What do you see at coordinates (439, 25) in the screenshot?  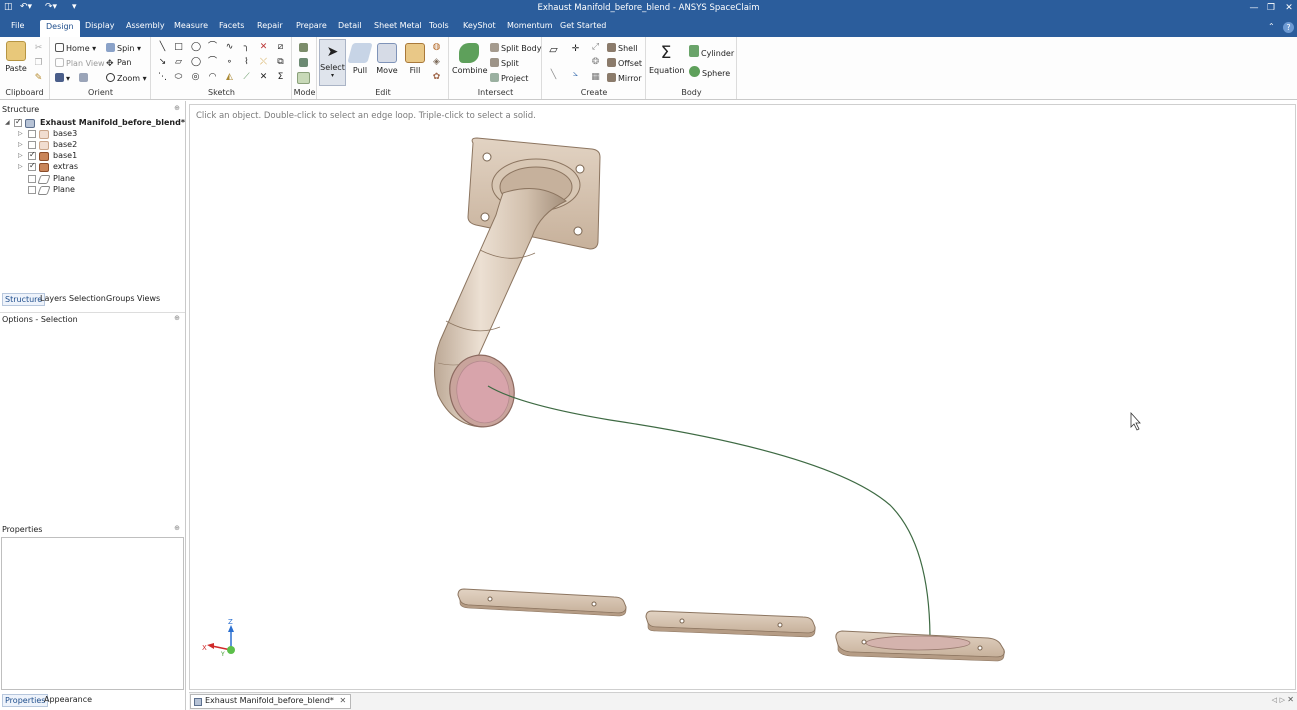 I see `tab-tools: Tools` at bounding box center [439, 25].